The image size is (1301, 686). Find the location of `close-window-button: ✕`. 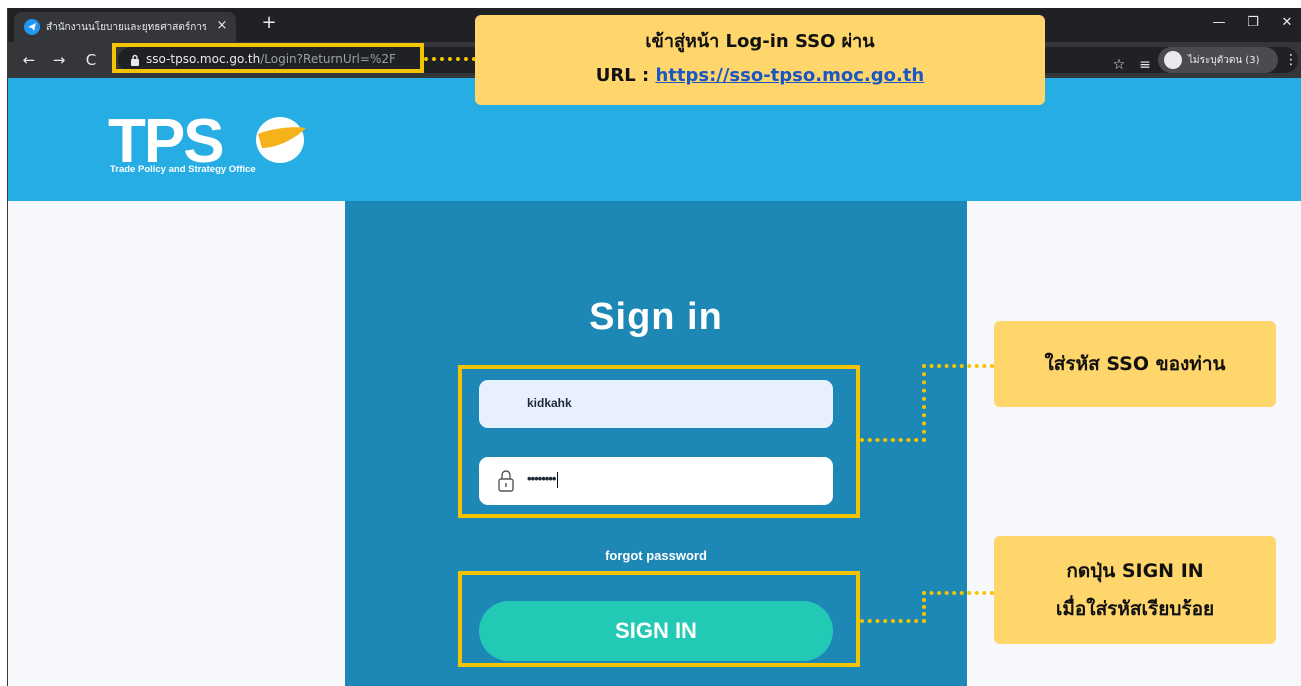

close-window-button: ✕ is located at coordinates (1287, 23).